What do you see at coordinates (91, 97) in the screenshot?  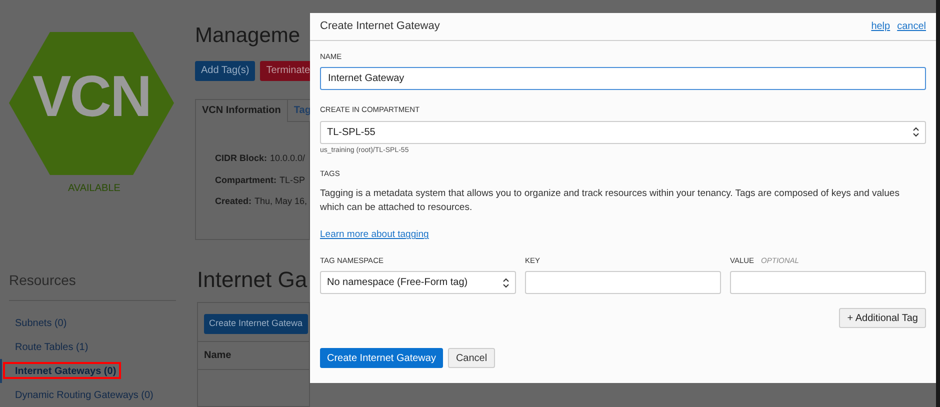 I see `logo-text: VCN` at bounding box center [91, 97].